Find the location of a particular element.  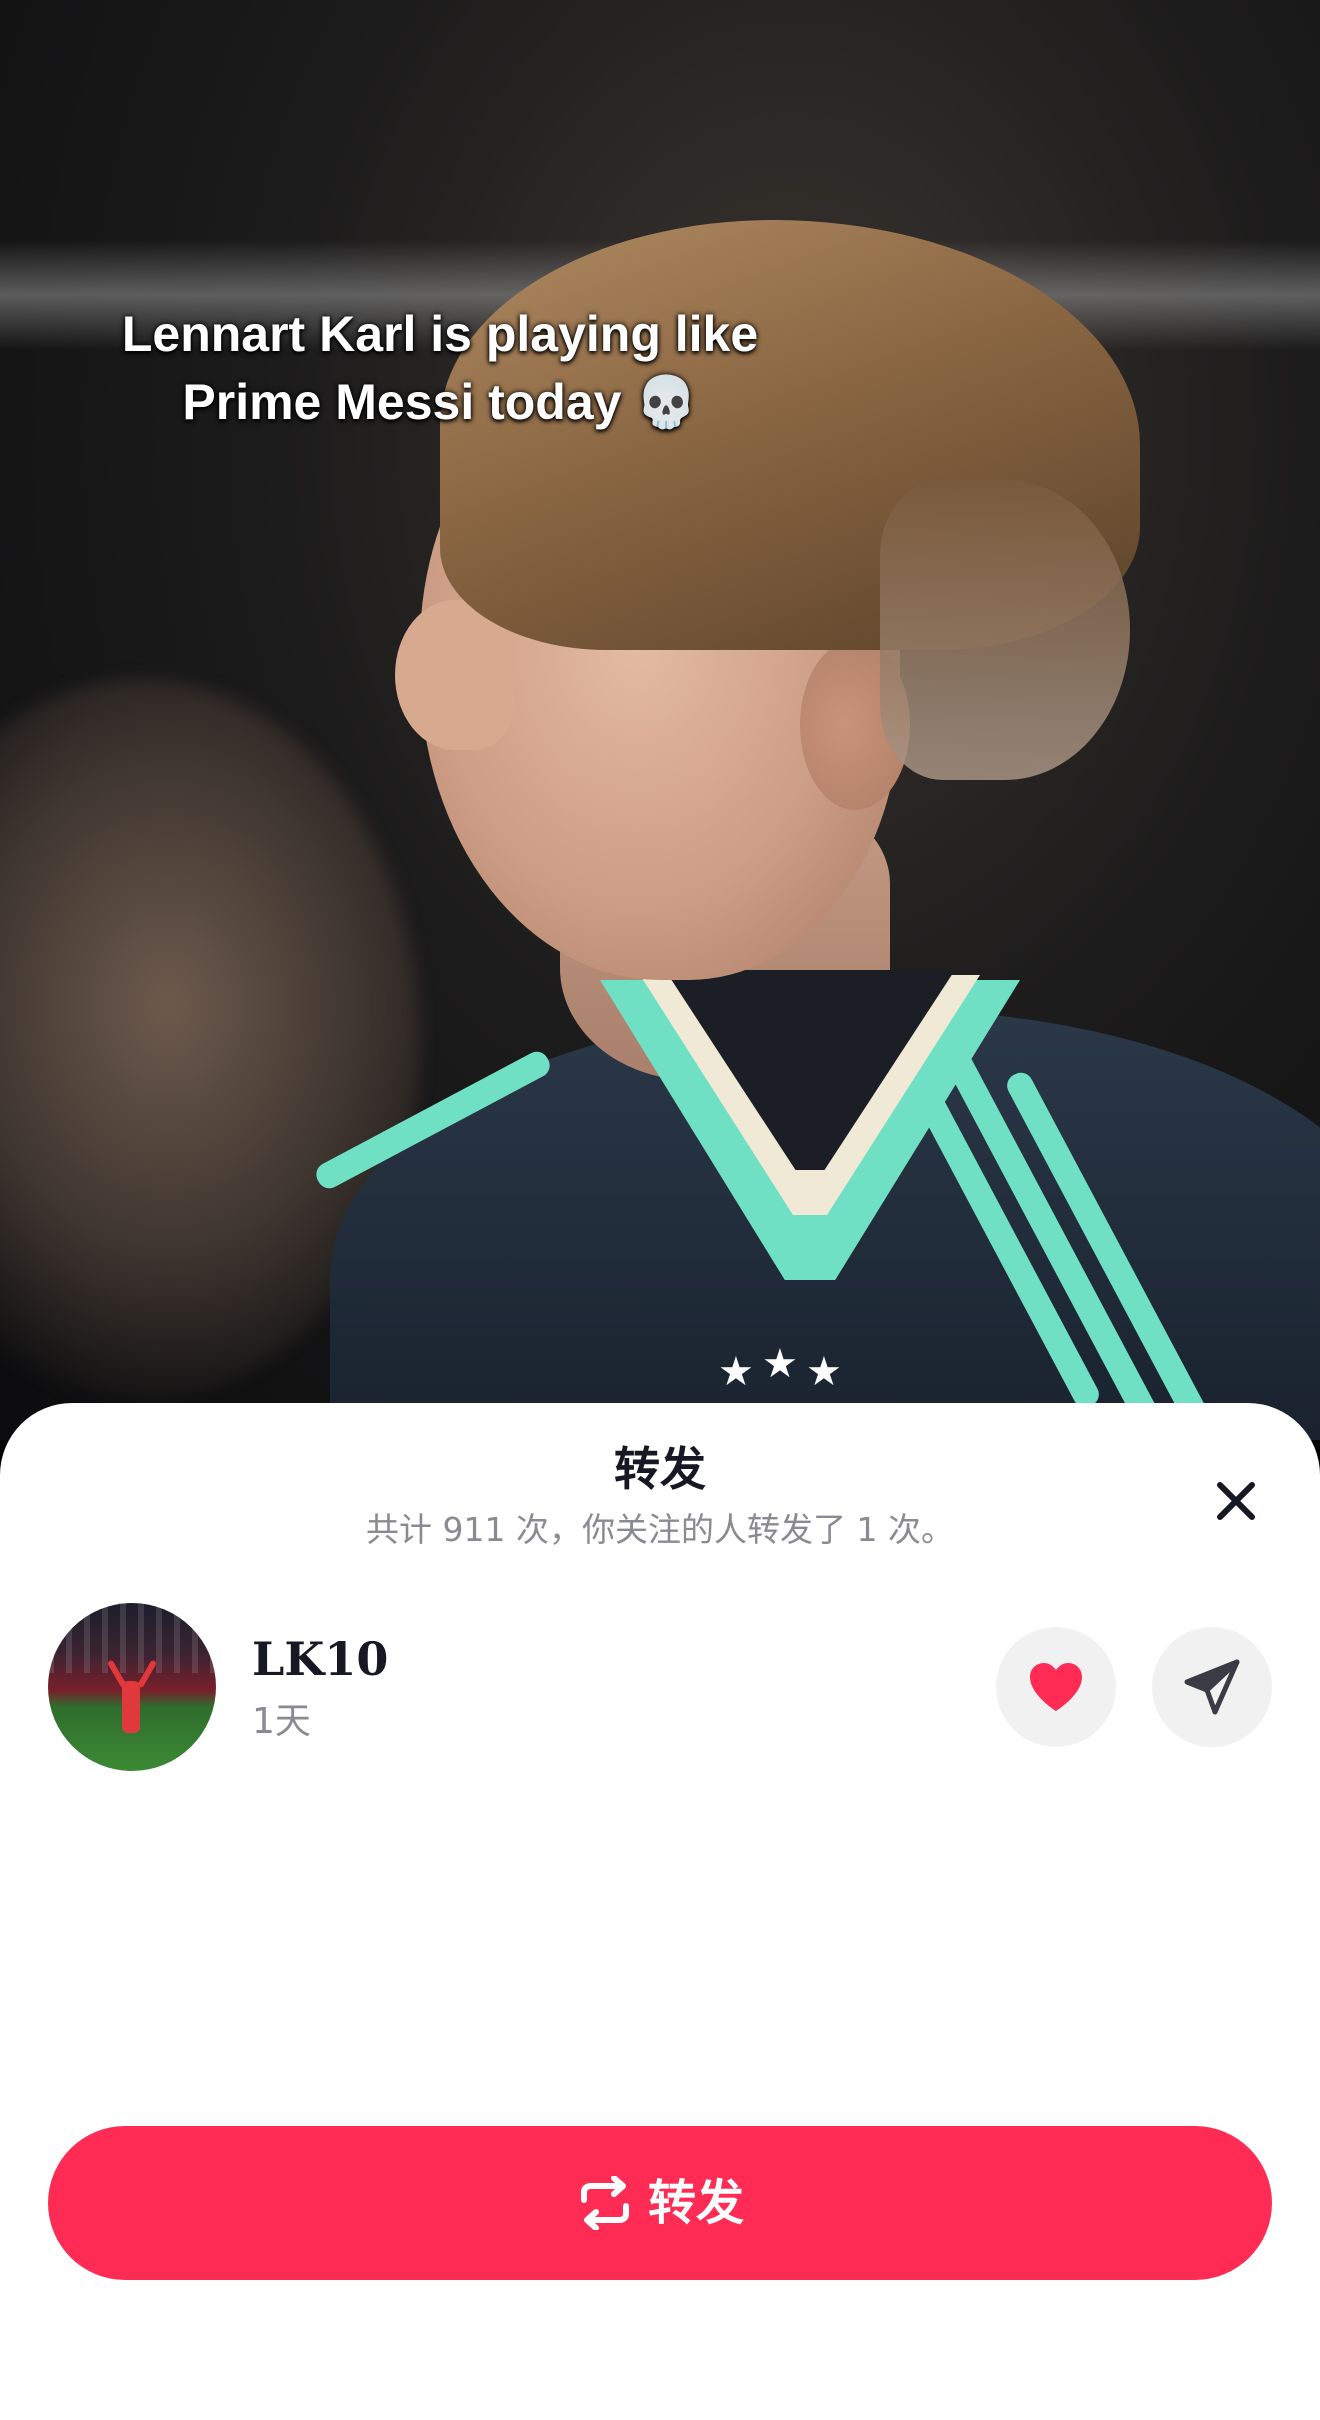

avatar is located at coordinates (132, 1687).